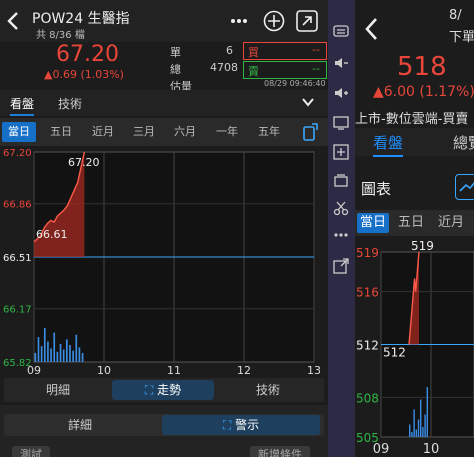  Describe the element at coordinates (13, 21) in the screenshot. I see `back-arrow-icon` at that location.